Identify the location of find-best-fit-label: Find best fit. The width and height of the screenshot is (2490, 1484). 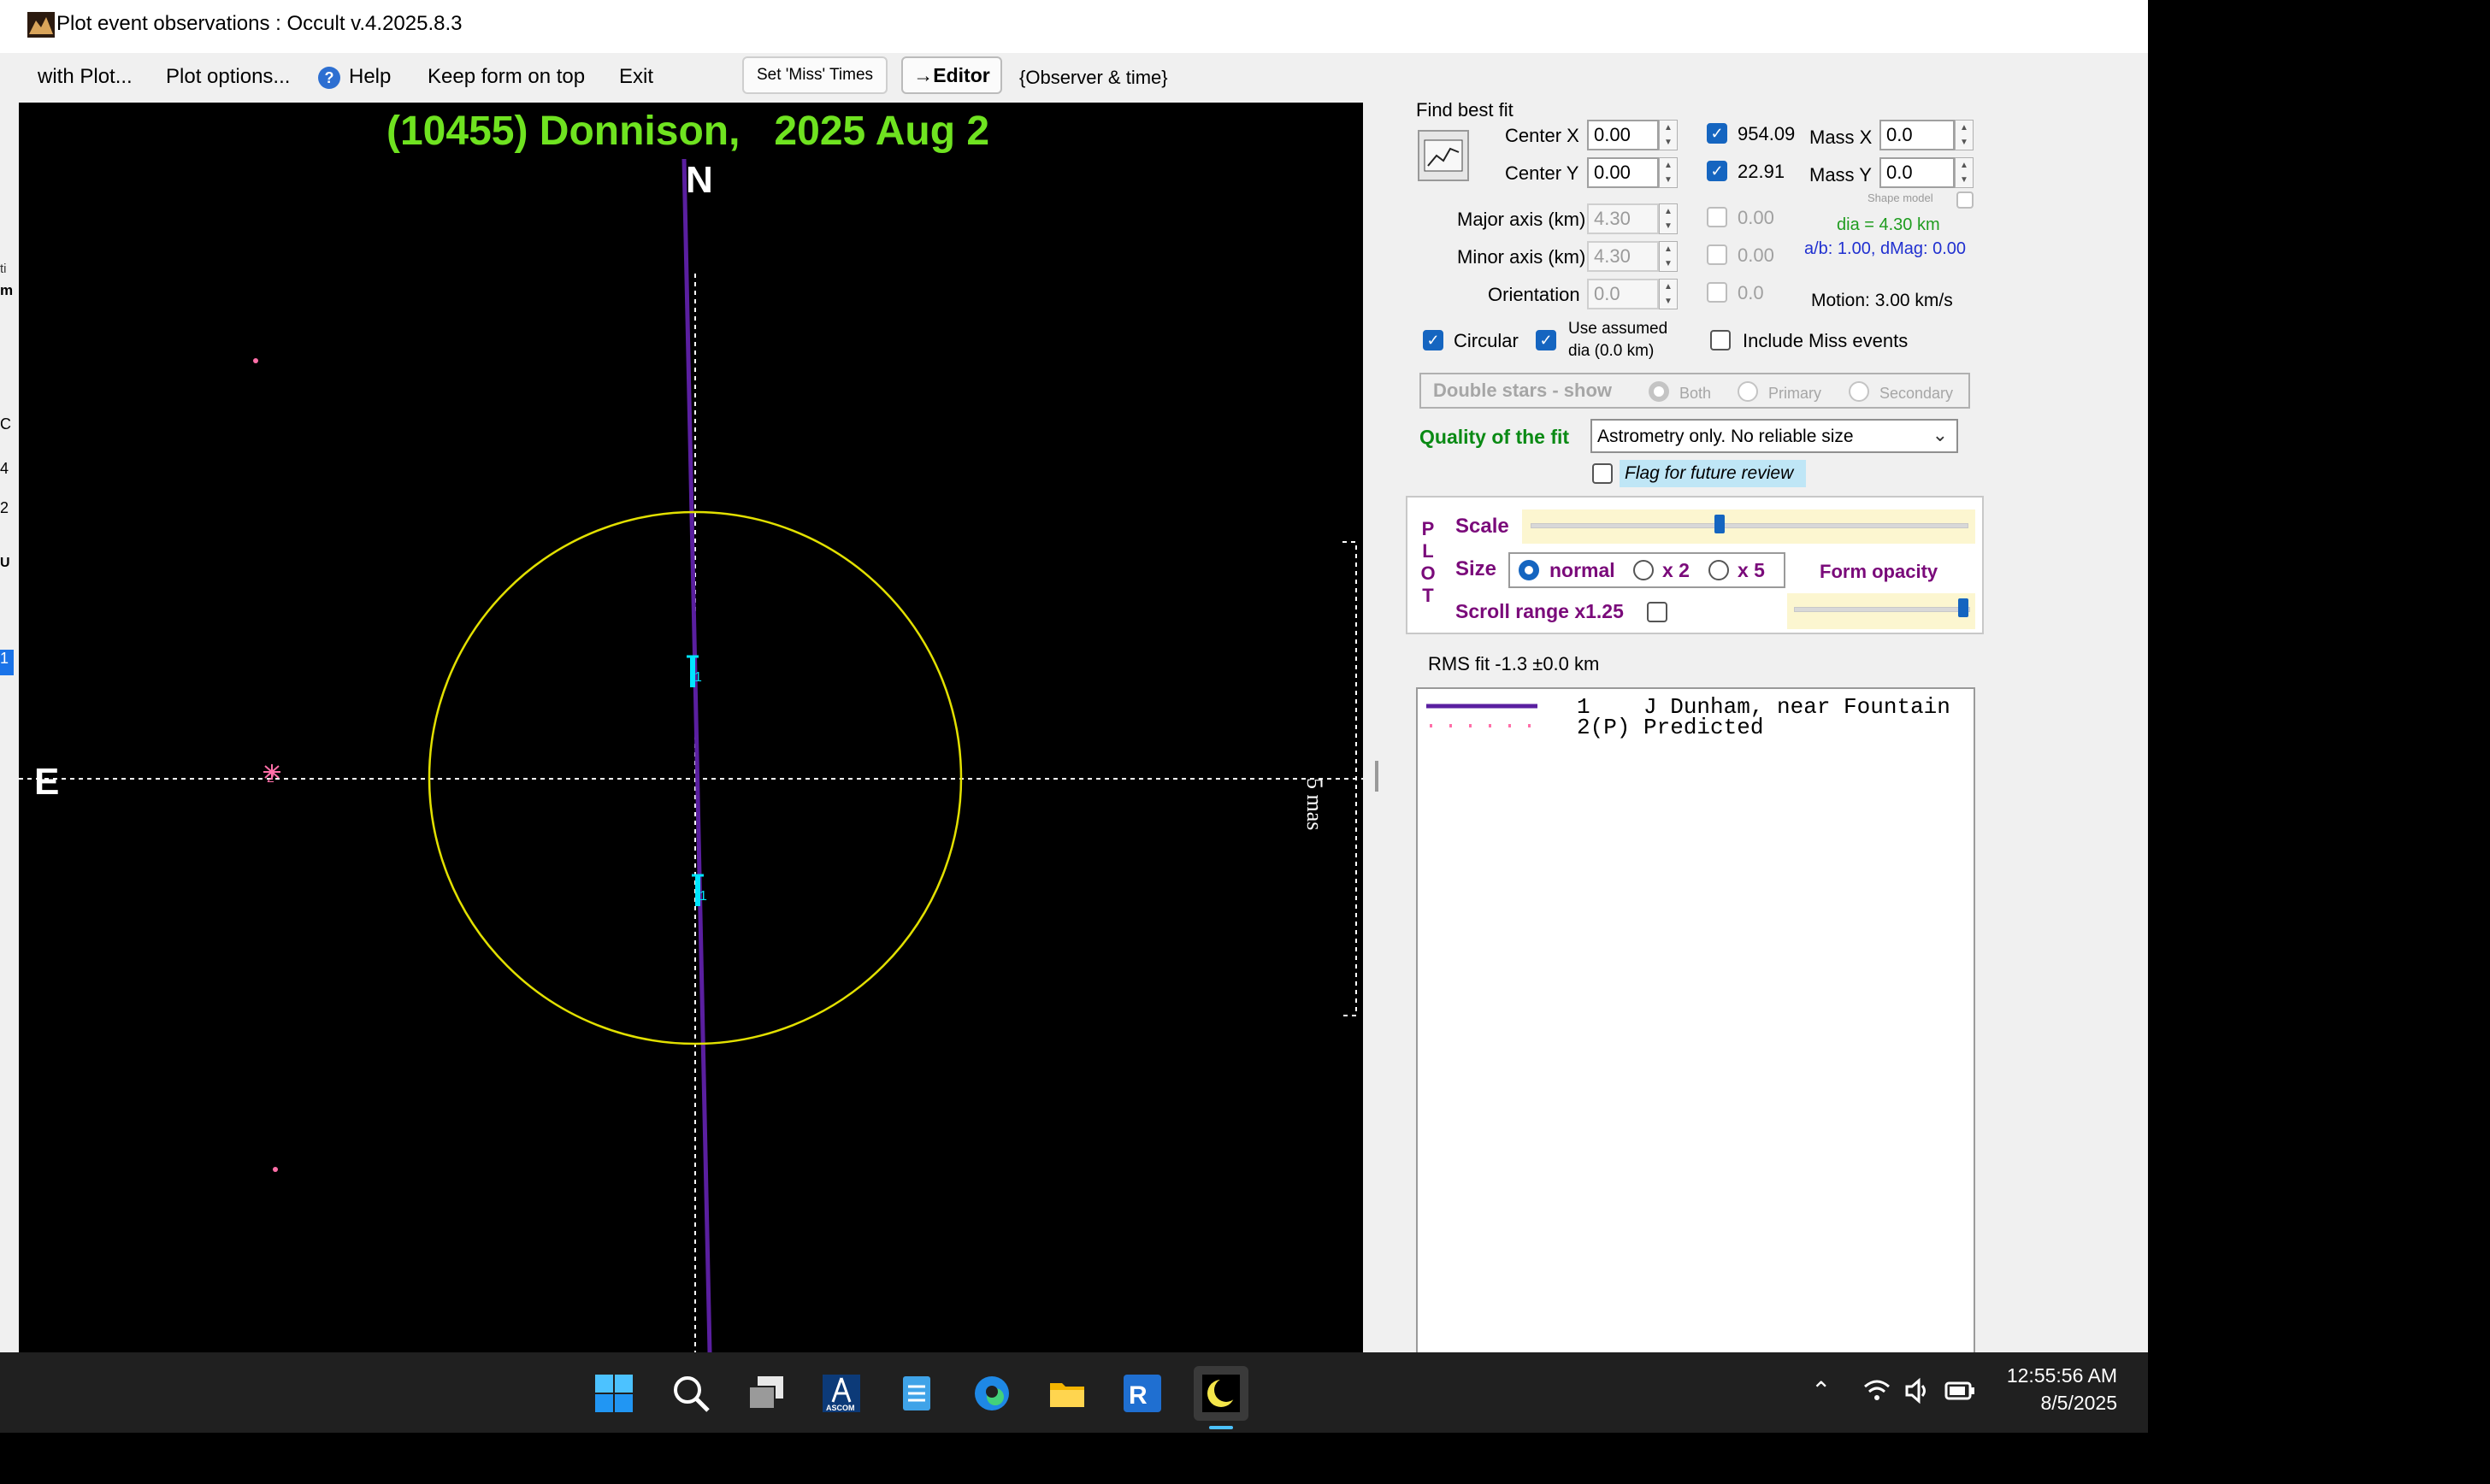
(1464, 110).